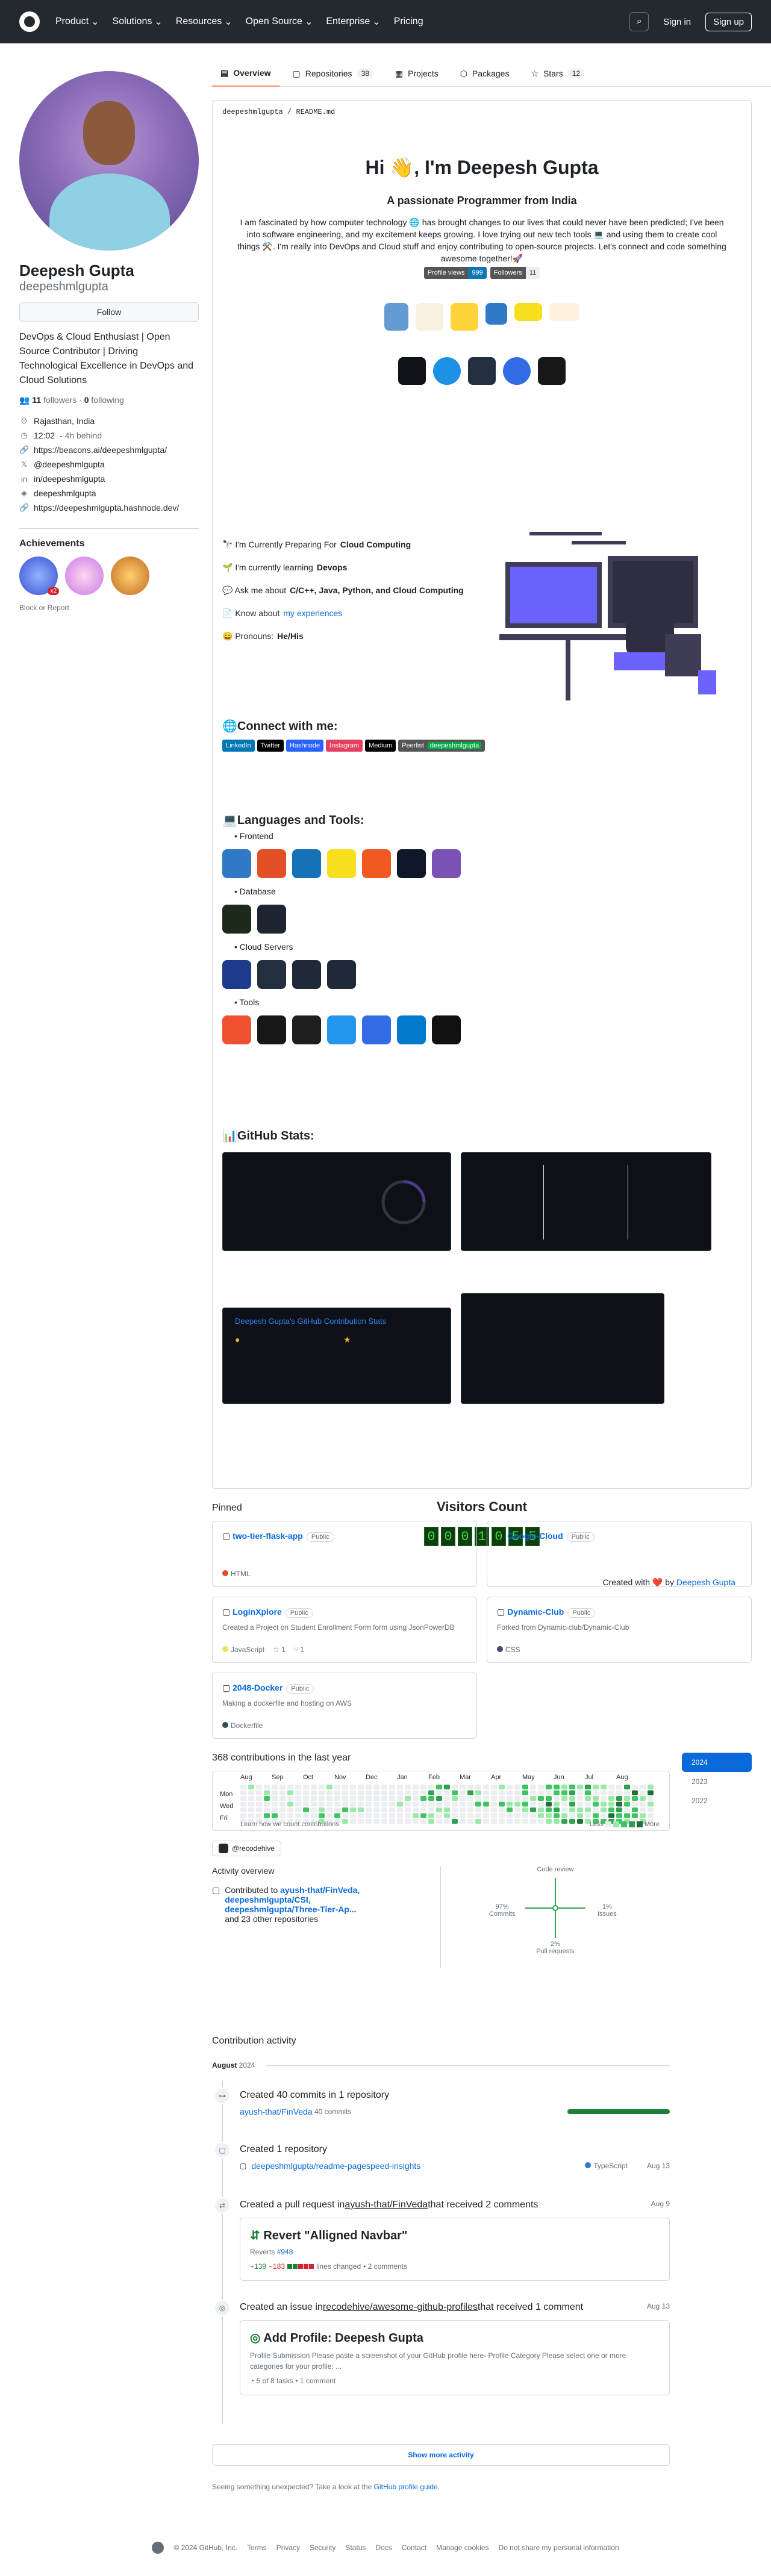  What do you see at coordinates (106, 508) in the screenshot?
I see `blog-link: https://deepeshmlgupta.hashnode.dev/` at bounding box center [106, 508].